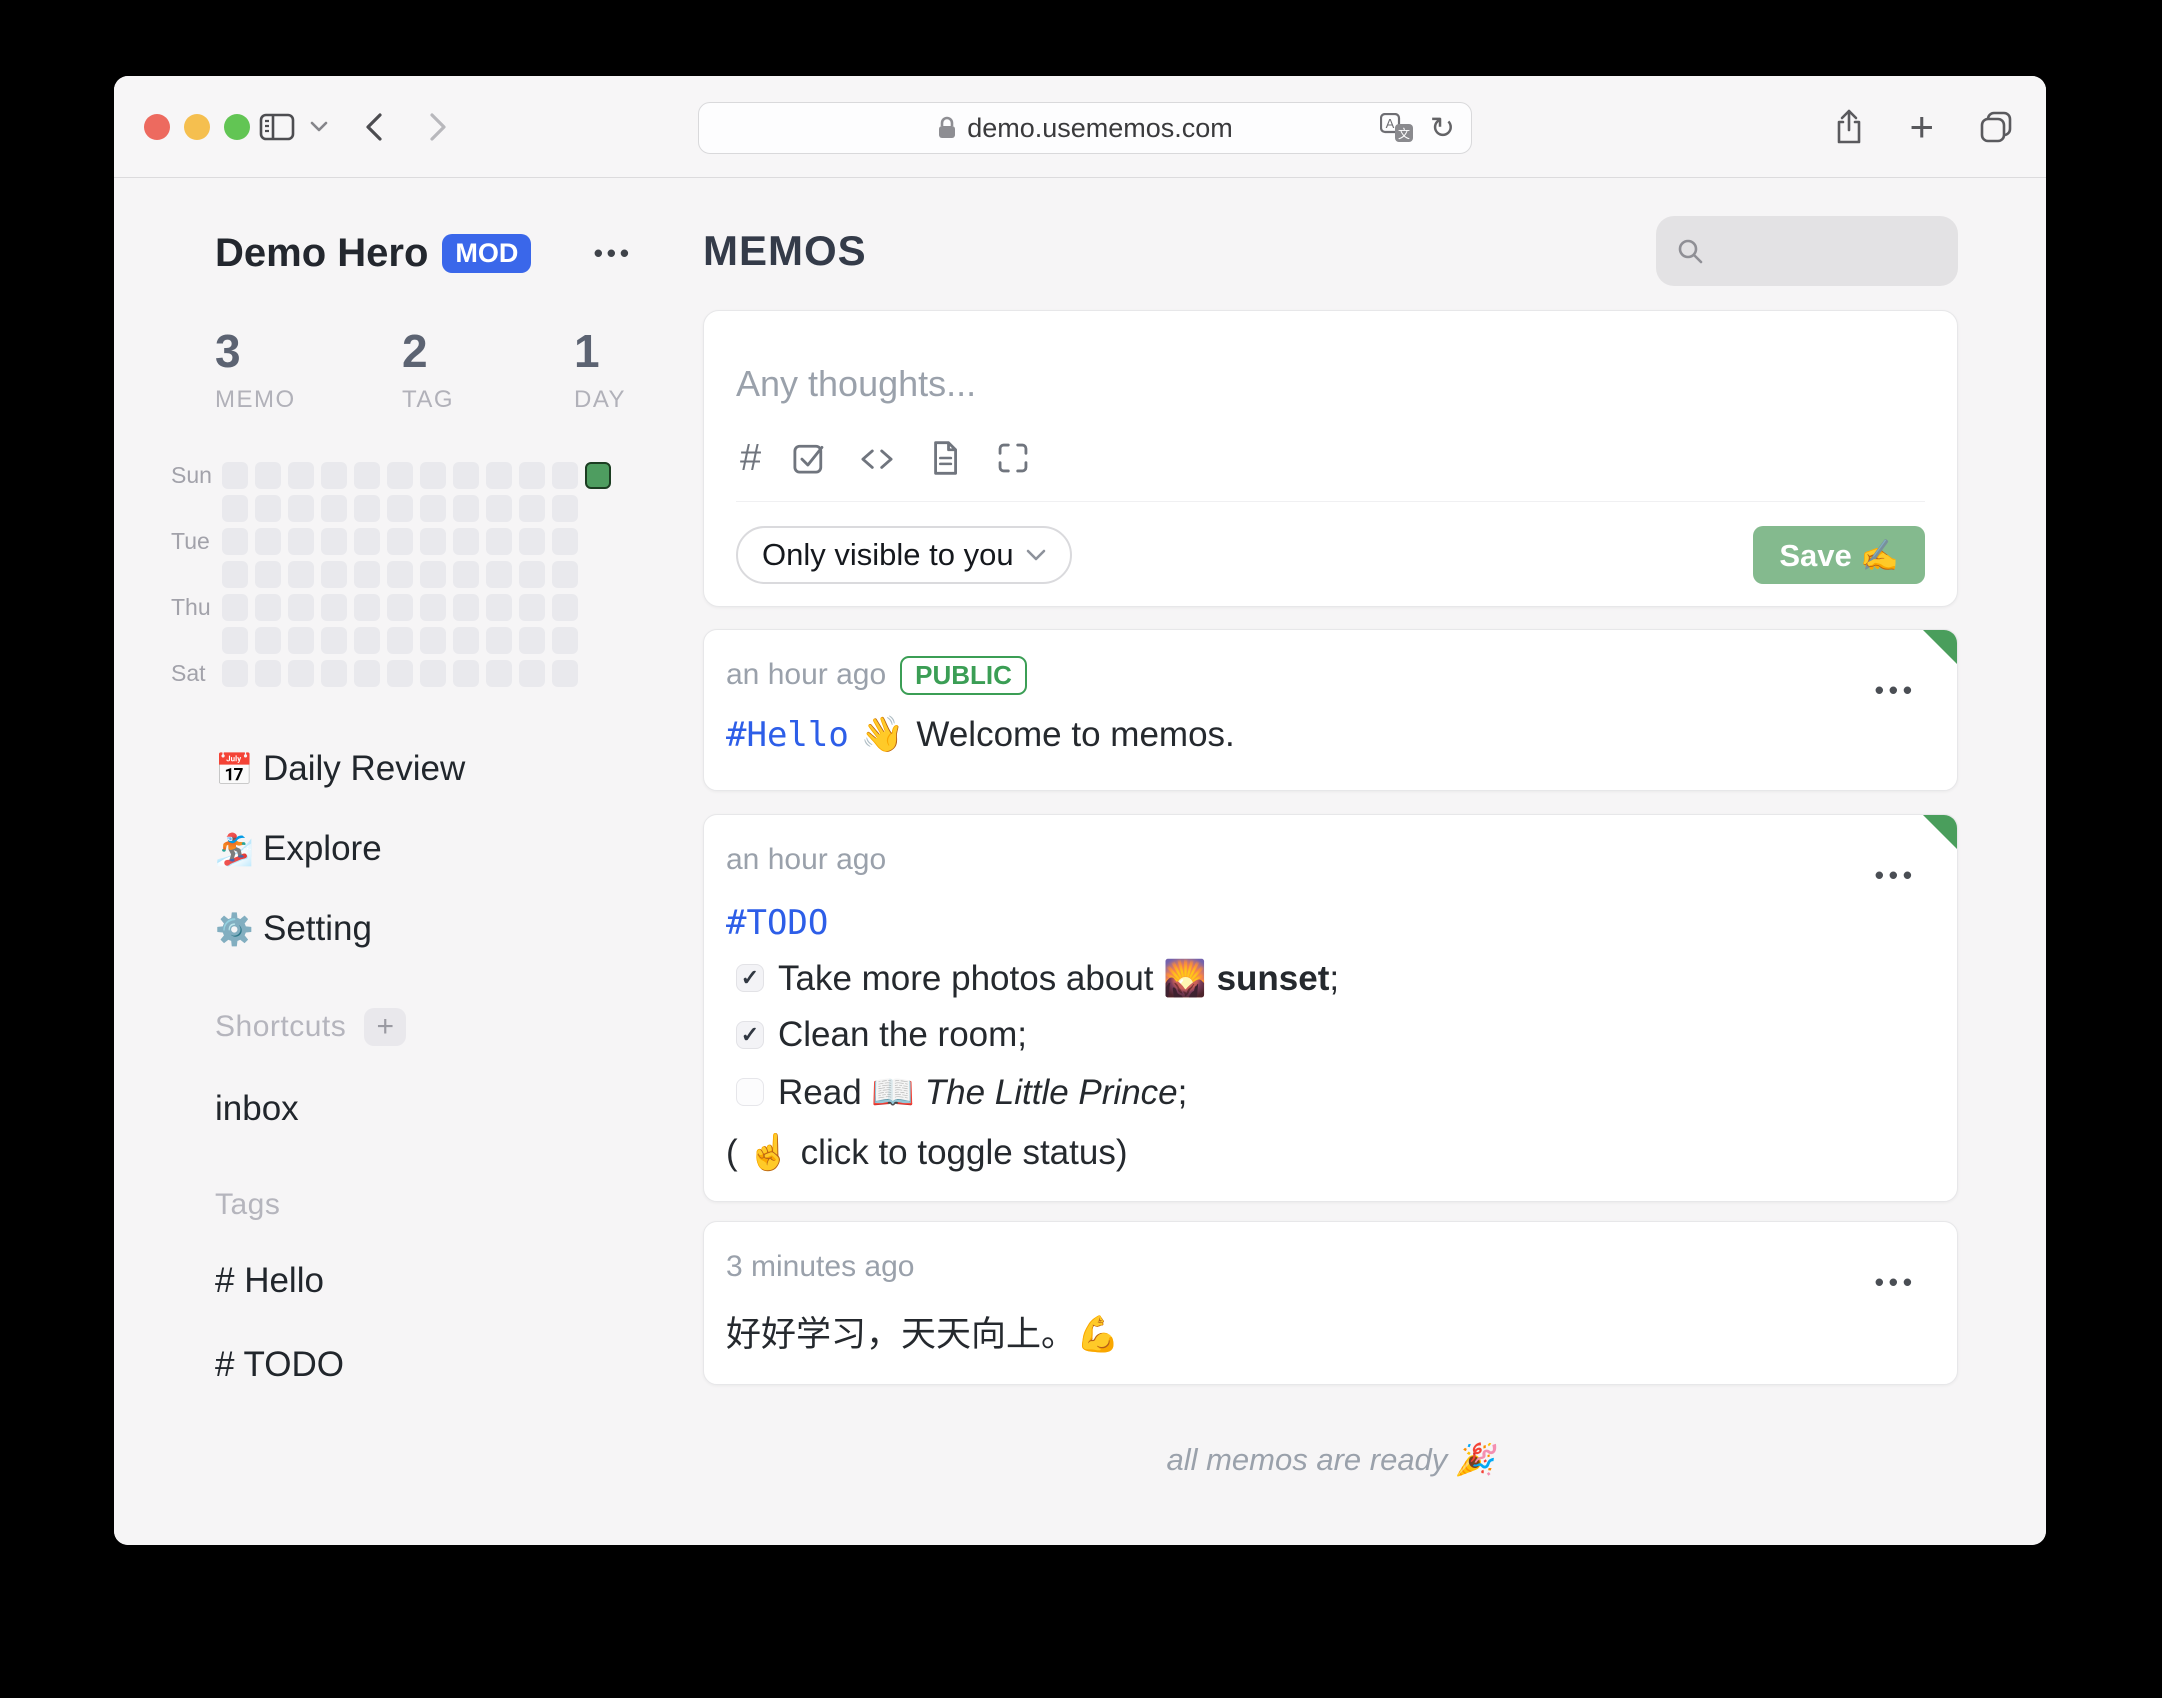 Image resolution: width=2162 pixels, height=1698 pixels. Describe the element at coordinates (787, 735) in the screenshot. I see `memo-tag-link: #Hello` at that location.